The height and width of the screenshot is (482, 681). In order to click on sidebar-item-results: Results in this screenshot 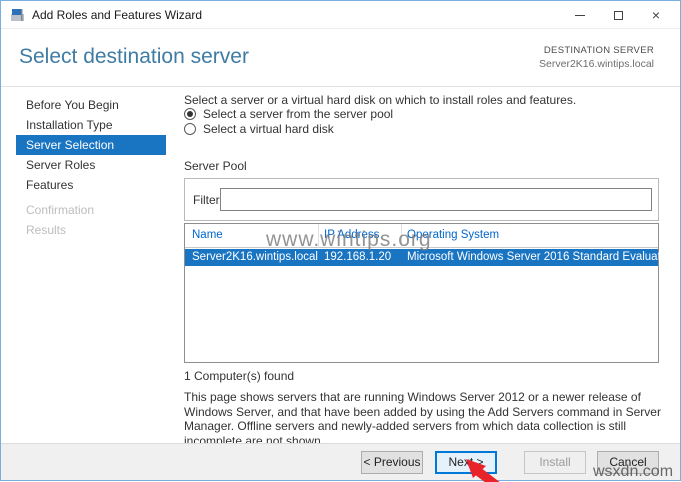, I will do `click(46, 230)`.